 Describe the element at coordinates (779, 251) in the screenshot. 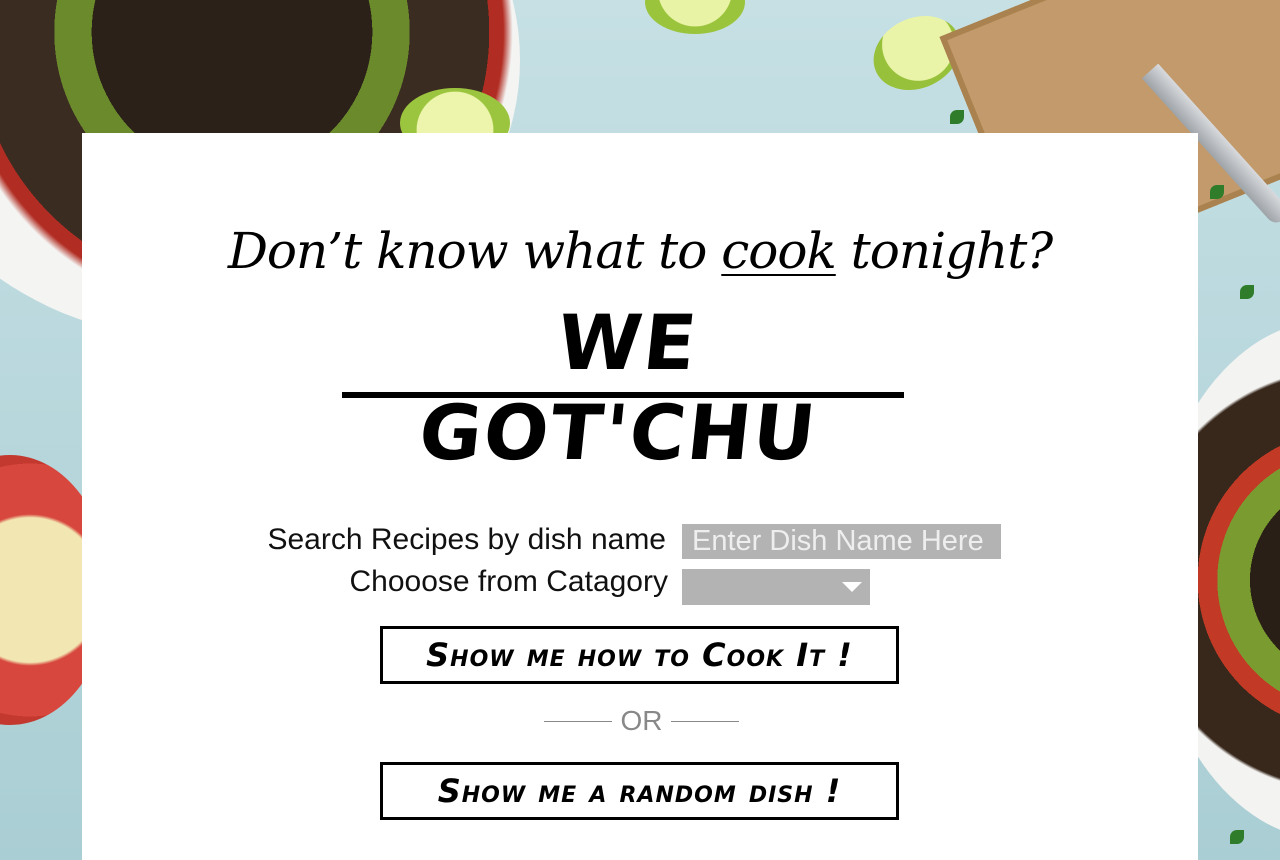

I see `tagline-emphasis: cook` at that location.